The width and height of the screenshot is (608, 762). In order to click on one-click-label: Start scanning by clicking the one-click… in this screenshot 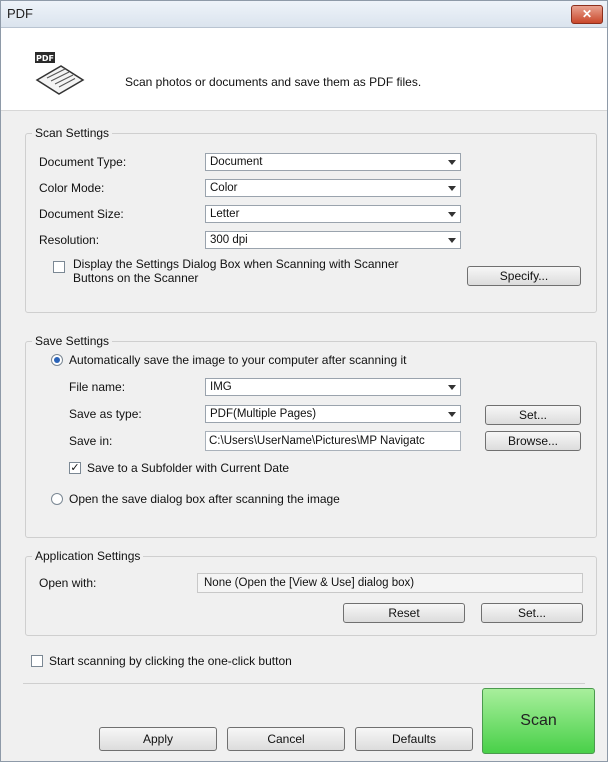, I will do `click(170, 661)`.